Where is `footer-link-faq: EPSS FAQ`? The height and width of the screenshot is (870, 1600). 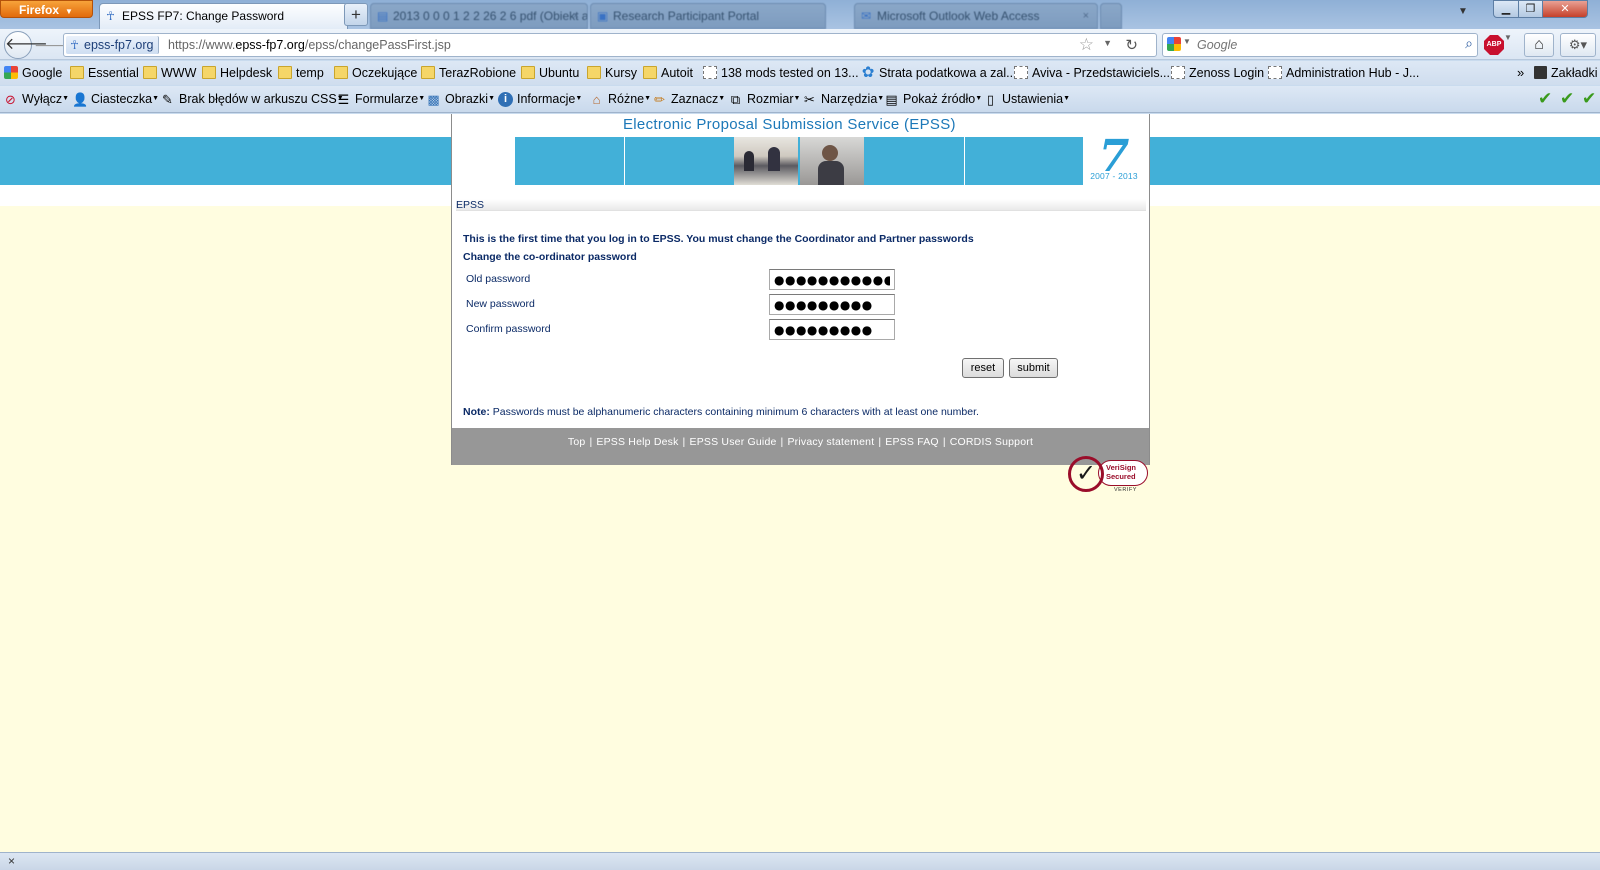 footer-link-faq: EPSS FAQ is located at coordinates (912, 442).